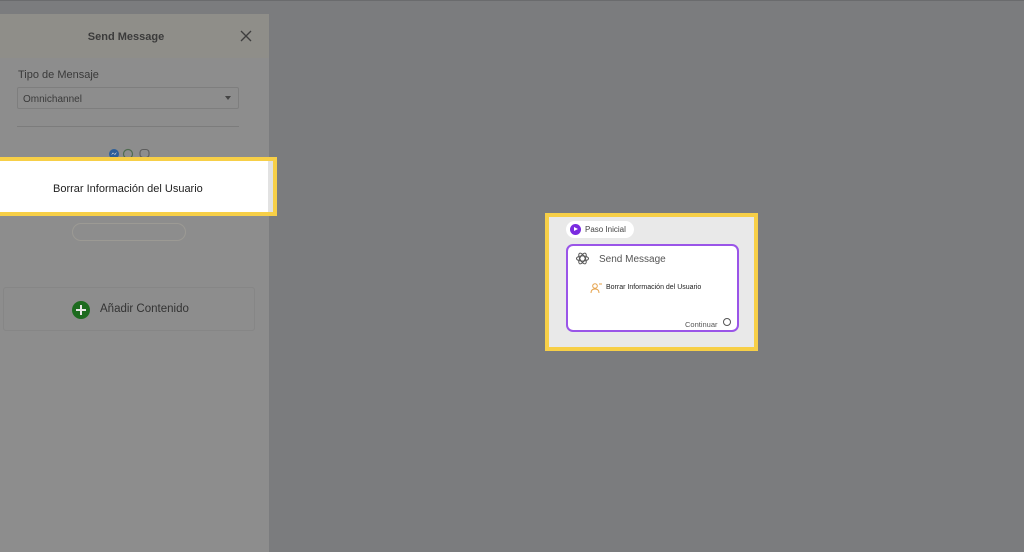  I want to click on faded-content-button, so click(129, 232).